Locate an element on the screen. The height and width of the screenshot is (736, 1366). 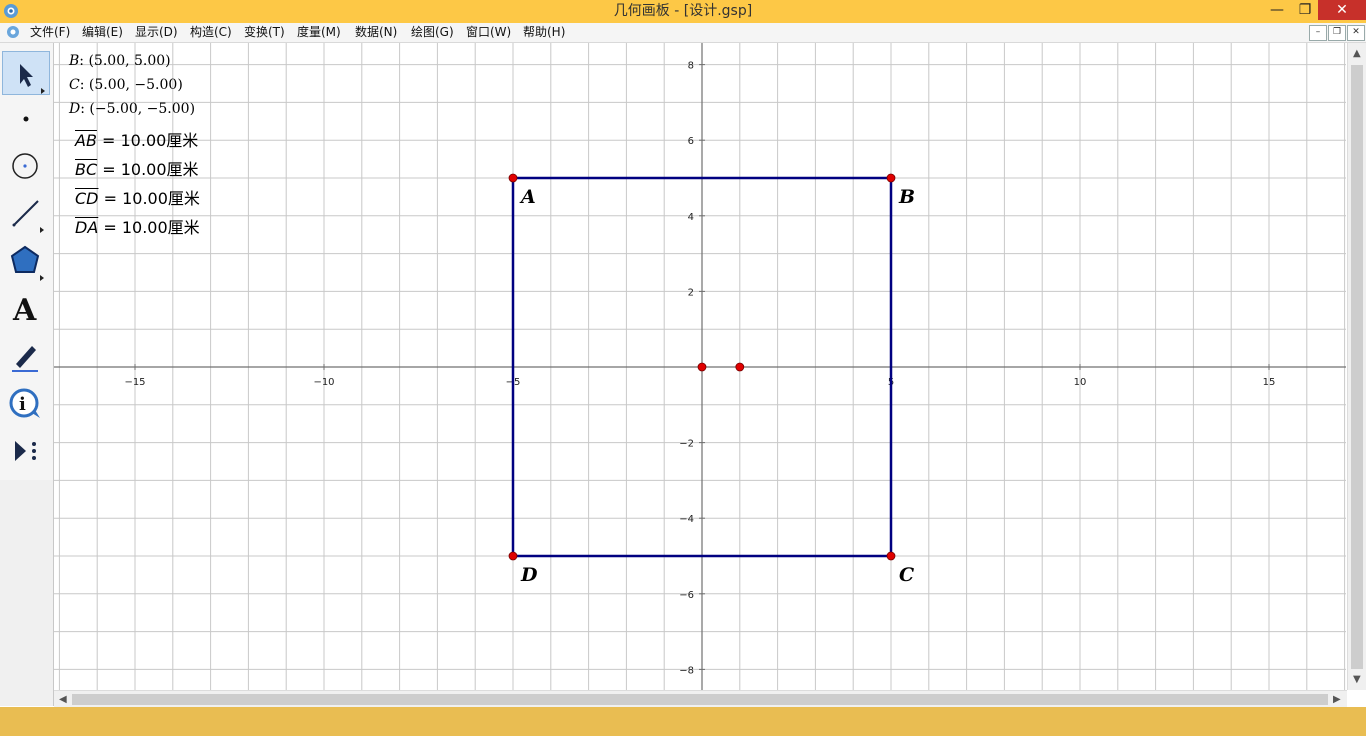
horizontal-scrollbar: ◀ ▶ is located at coordinates (700, 699).